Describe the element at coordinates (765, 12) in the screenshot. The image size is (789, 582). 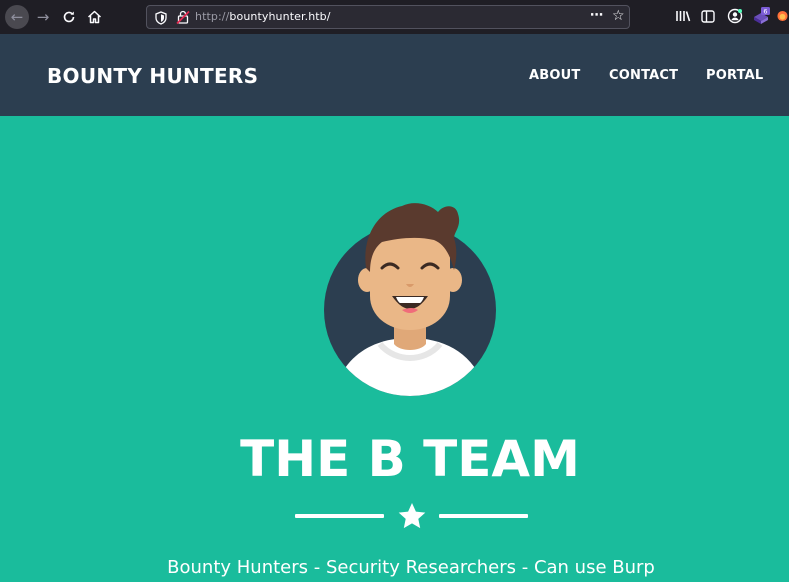
I see `extension-badge: 6` at that location.